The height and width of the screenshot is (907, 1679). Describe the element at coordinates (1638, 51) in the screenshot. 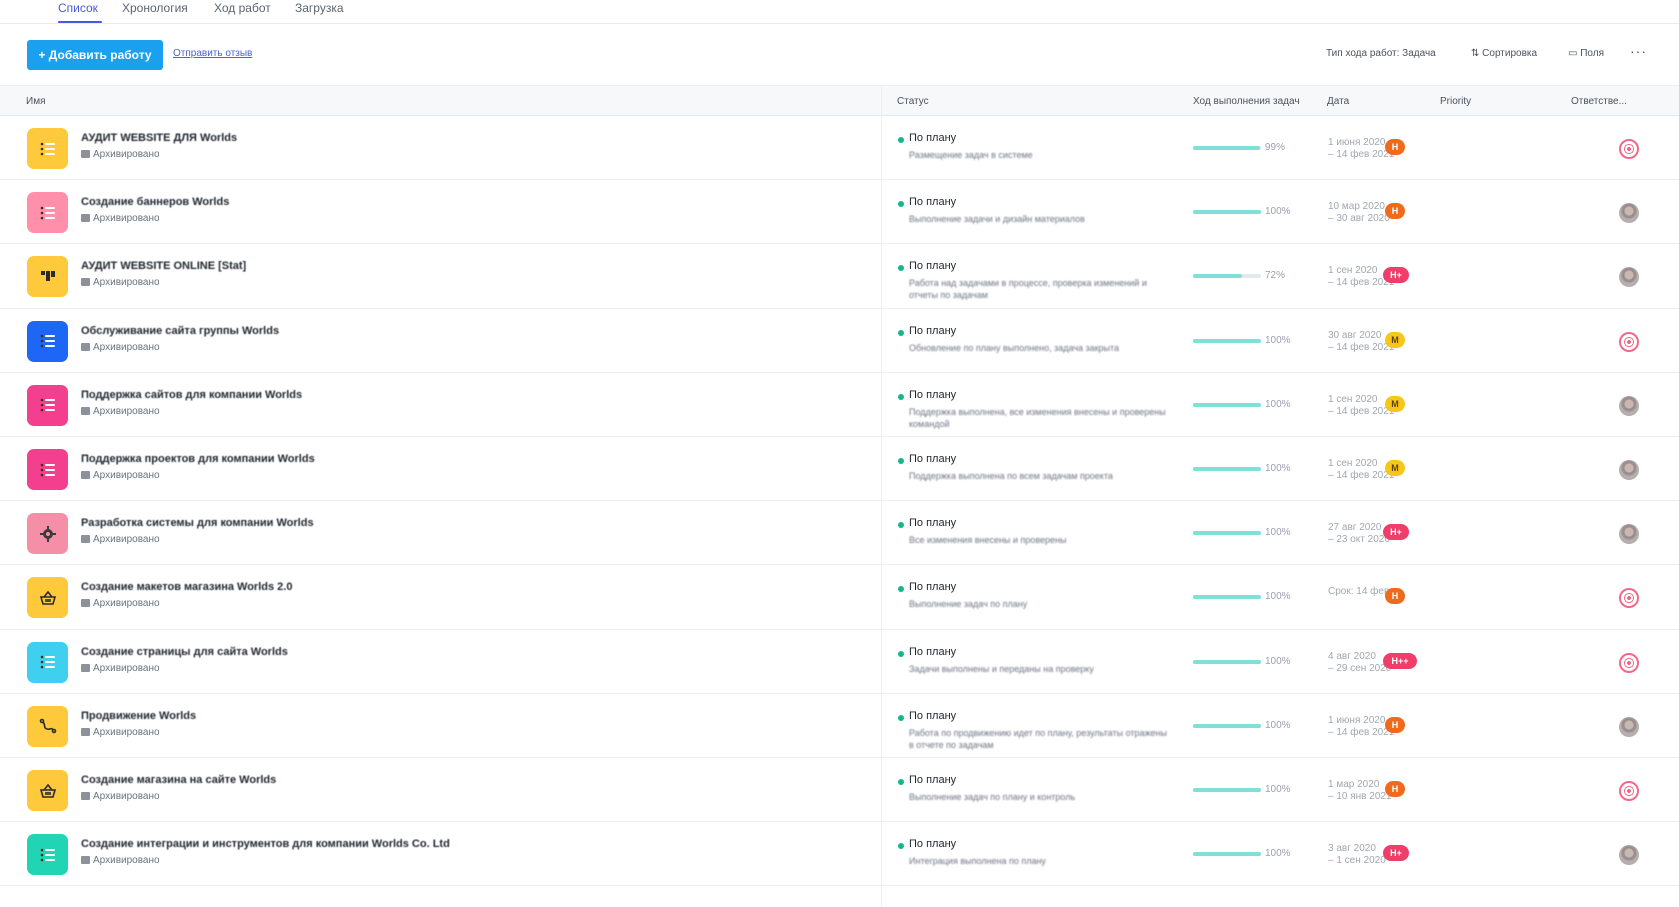

I see `more-options-button: ···` at that location.